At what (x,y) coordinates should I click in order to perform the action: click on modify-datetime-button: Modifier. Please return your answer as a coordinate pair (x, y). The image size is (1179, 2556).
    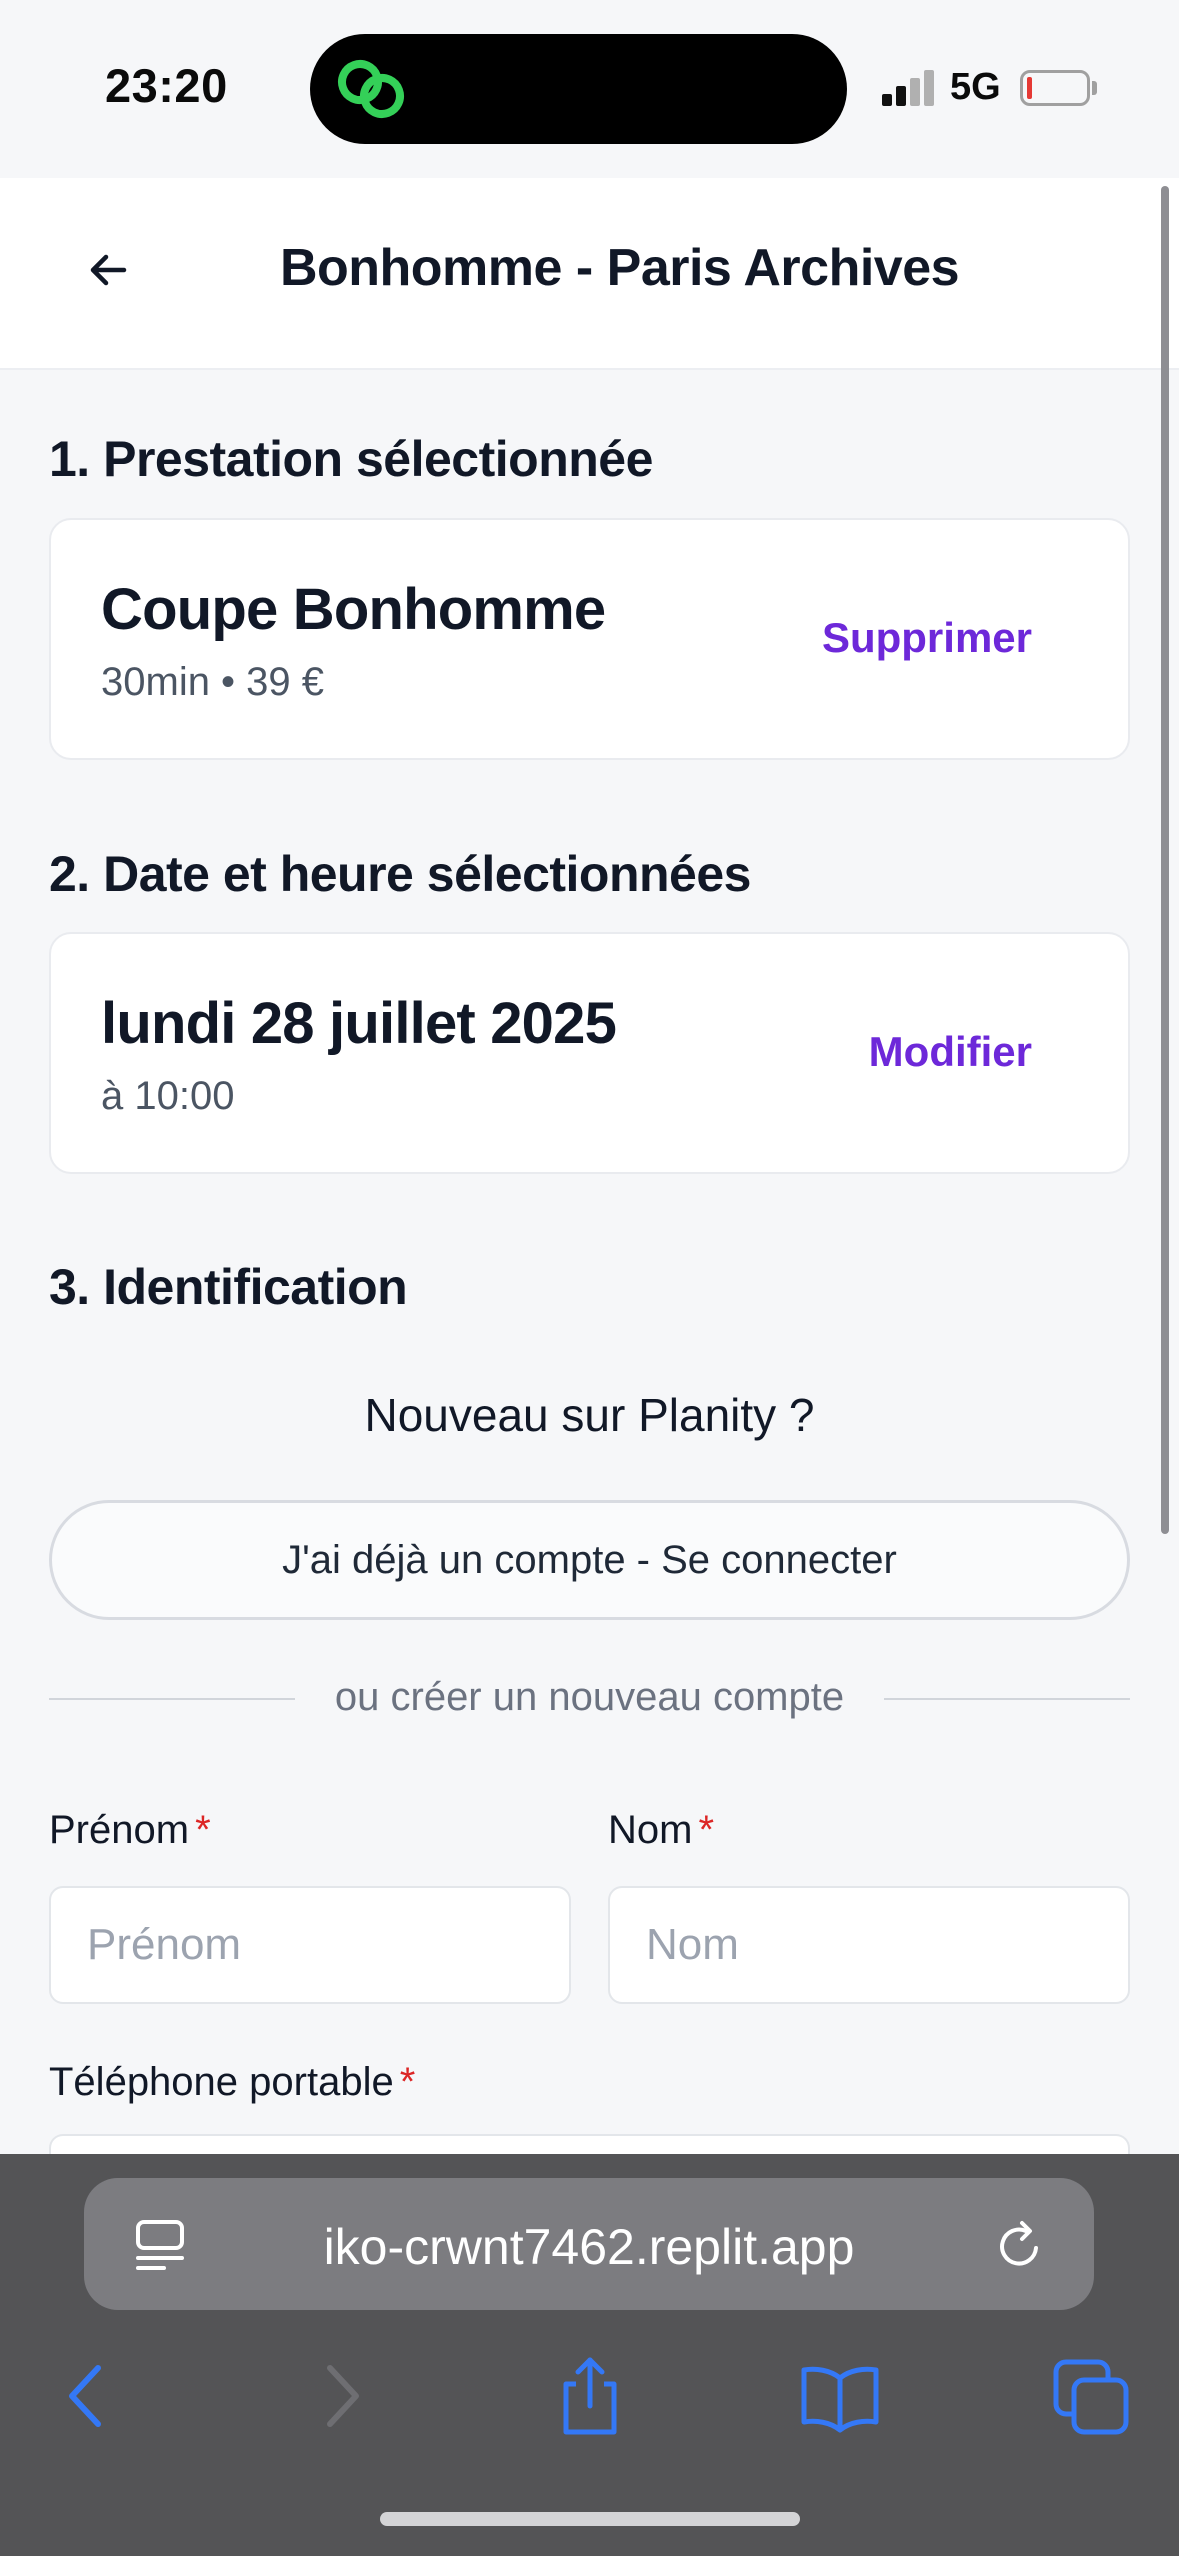
    Looking at the image, I should click on (950, 1052).